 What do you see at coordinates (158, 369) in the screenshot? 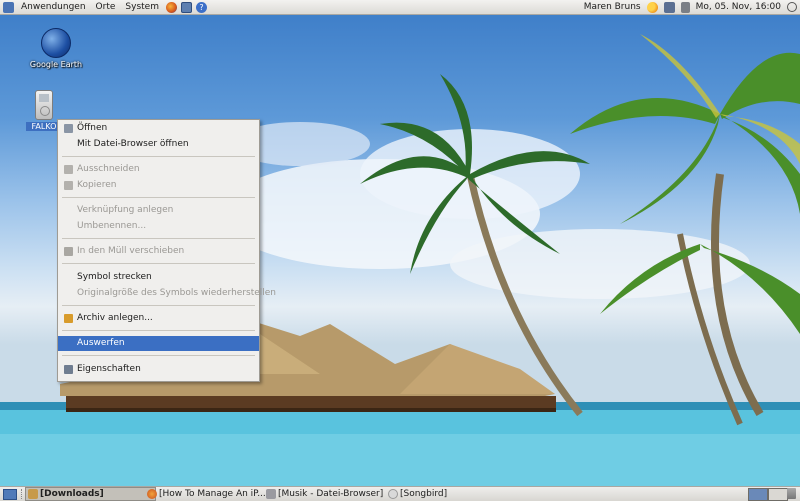
I see `menu-item-properties: Eigenschaften` at bounding box center [158, 369].